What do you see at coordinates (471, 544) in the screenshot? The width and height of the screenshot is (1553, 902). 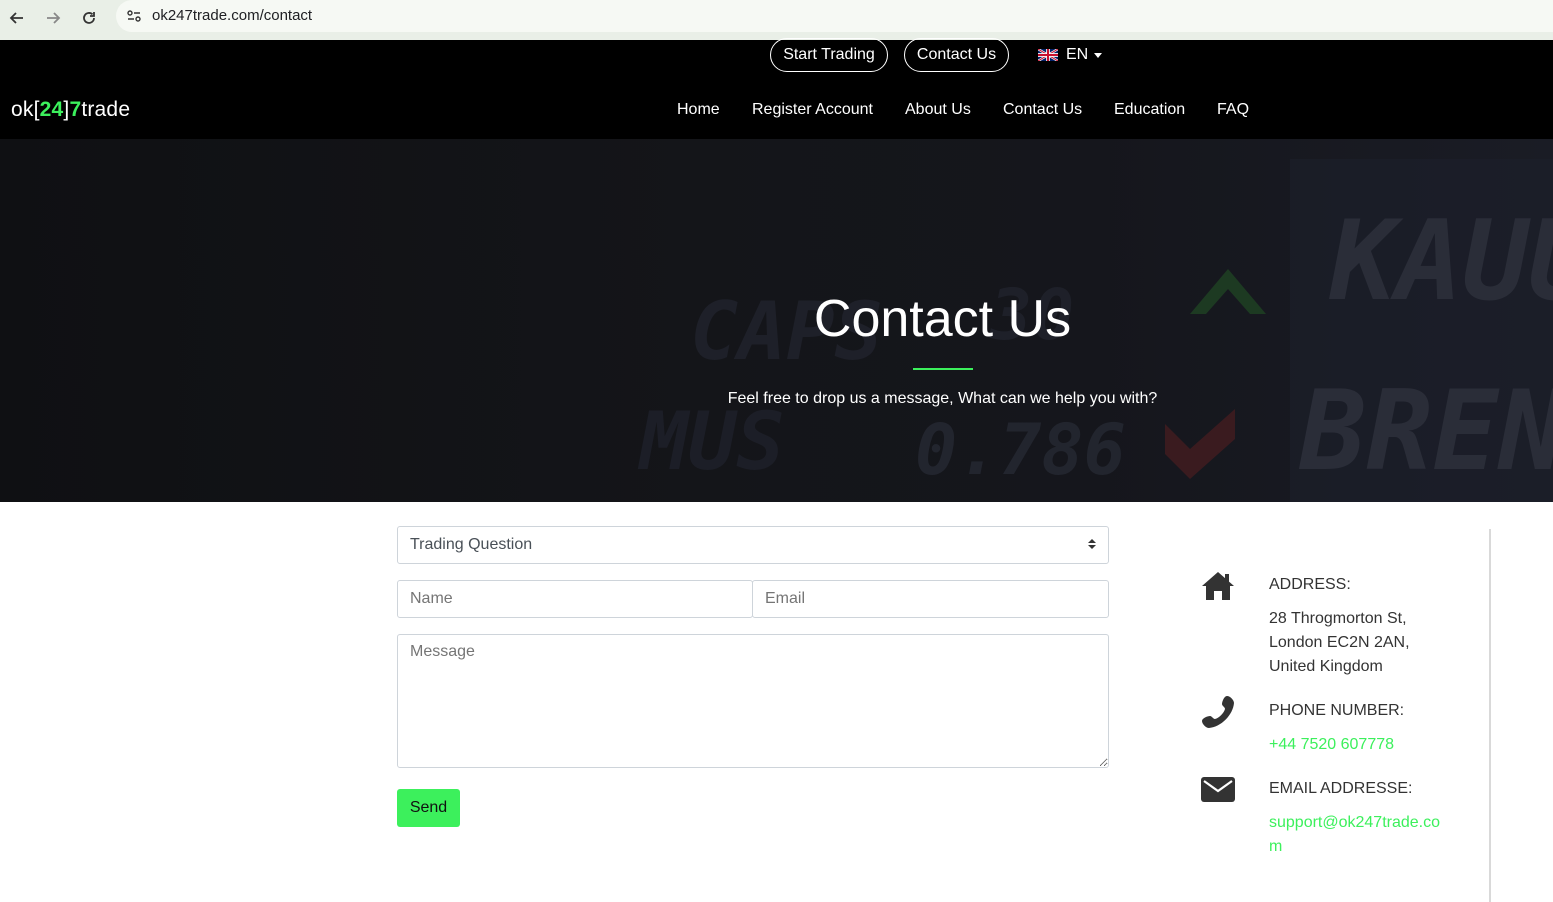 I see `topic-select-value: Trading Question` at bounding box center [471, 544].